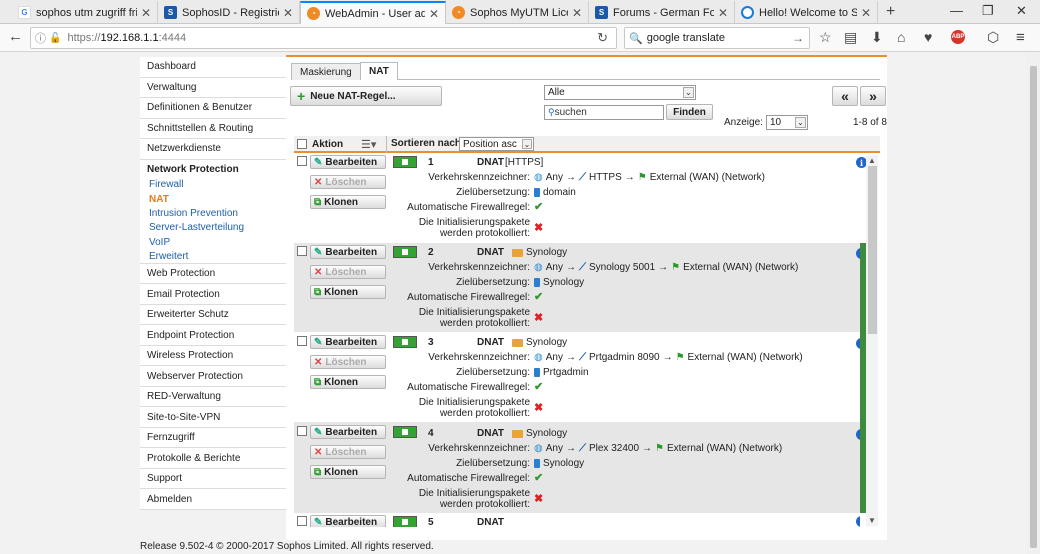 This screenshot has height=554, width=1040. What do you see at coordinates (689, 112) in the screenshot?
I see `find-button: Finden` at bounding box center [689, 112].